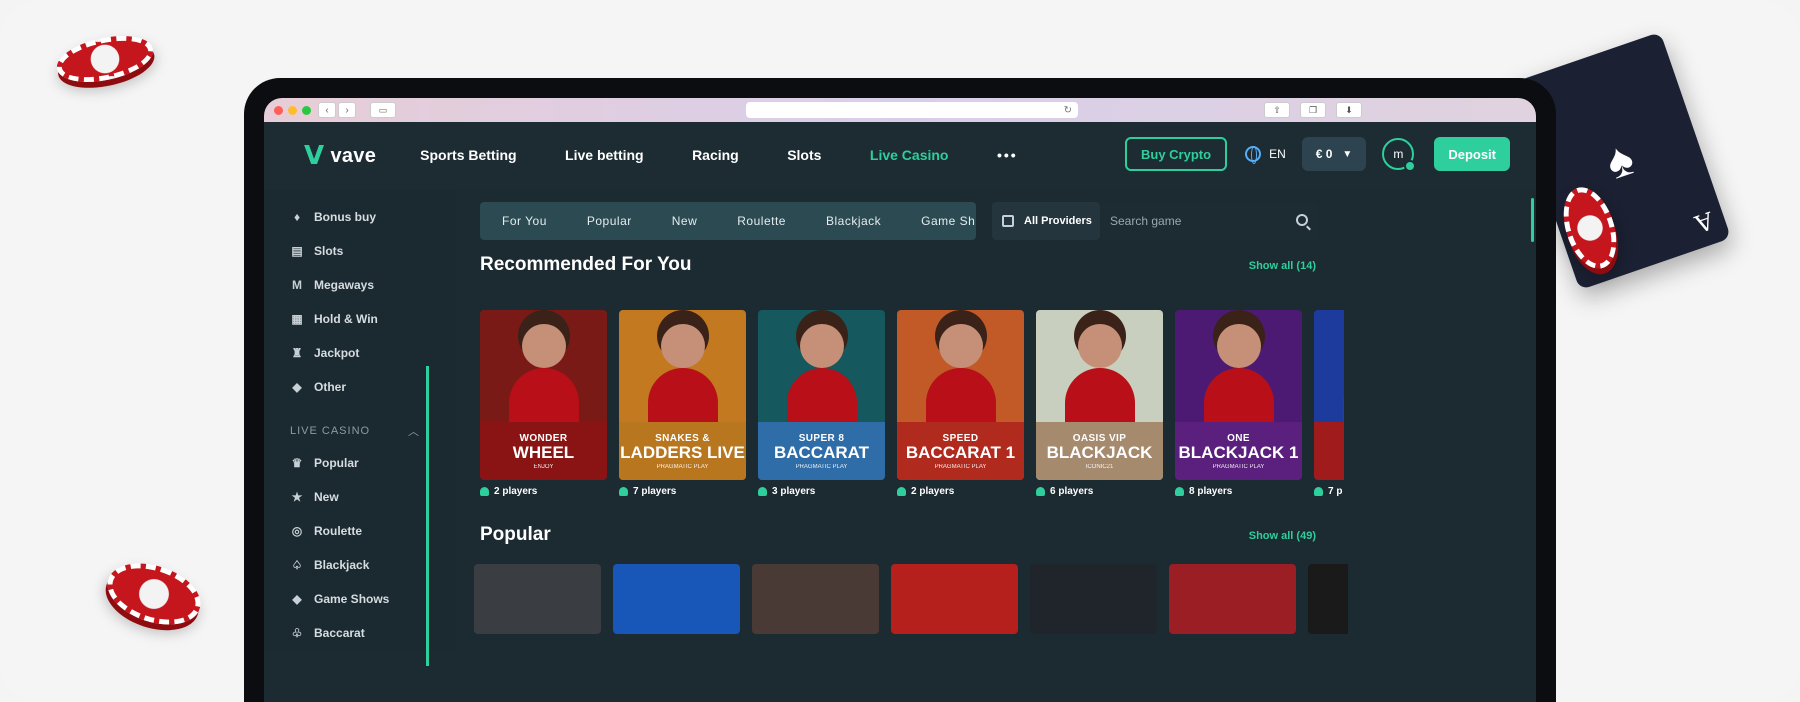 This screenshot has width=1800, height=702. I want to click on player-count: 2 players, so click(960, 491).